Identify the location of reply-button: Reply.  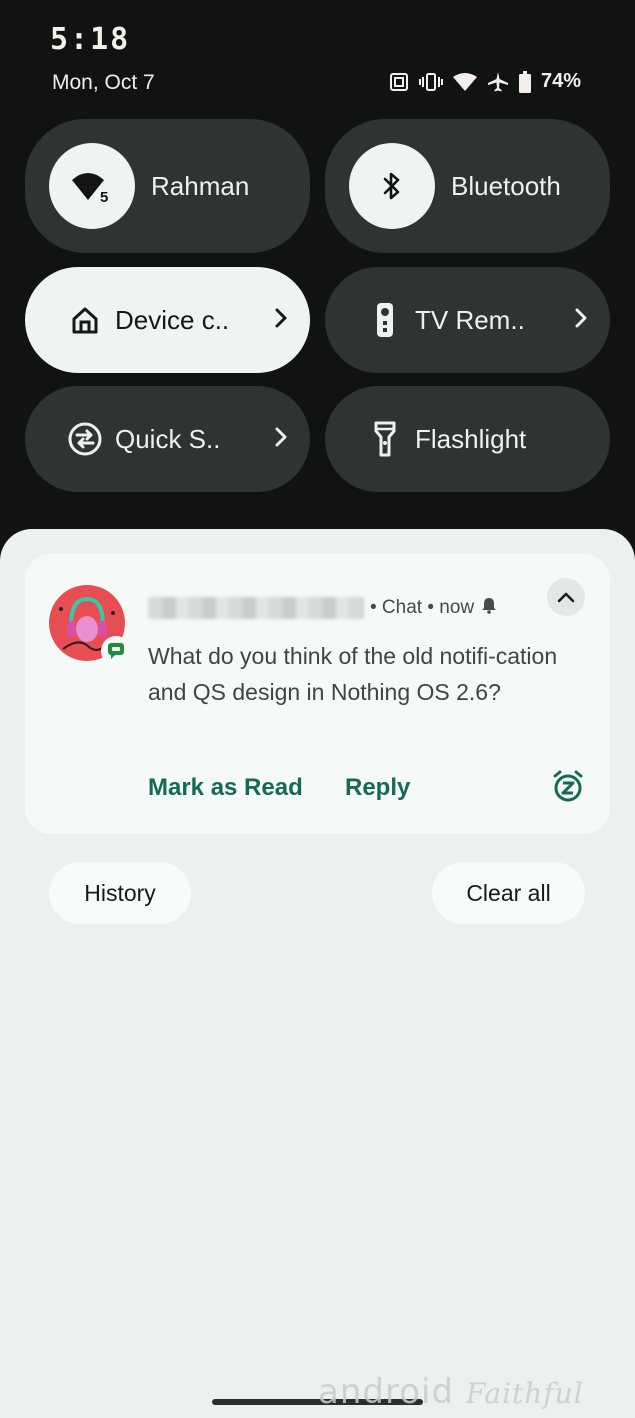
(377, 788).